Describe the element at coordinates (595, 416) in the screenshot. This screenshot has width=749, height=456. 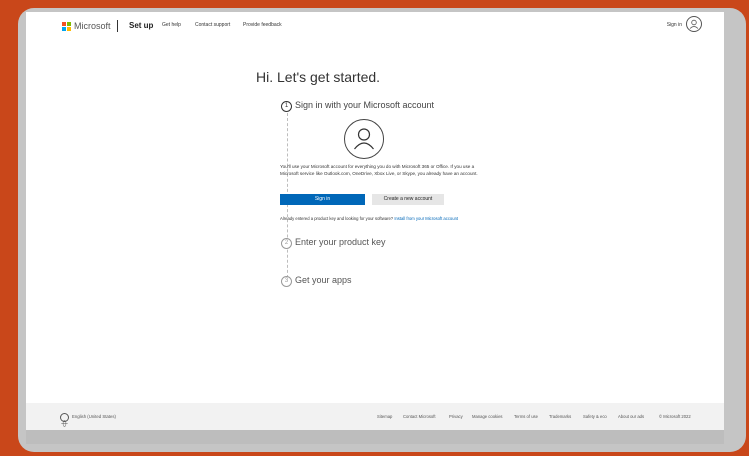
I see `footer-link-safety: Safety & eco` at that location.